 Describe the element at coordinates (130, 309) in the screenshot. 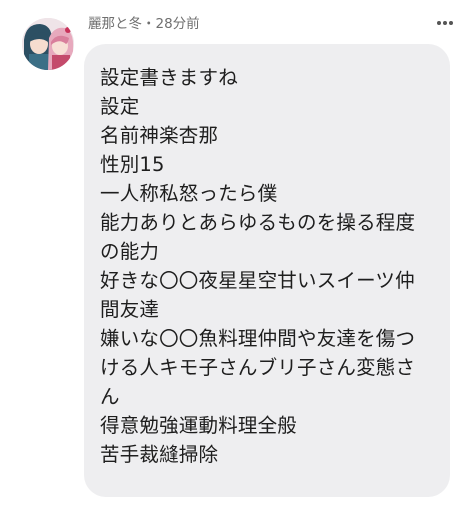

I see `message-line: 間友達` at that location.